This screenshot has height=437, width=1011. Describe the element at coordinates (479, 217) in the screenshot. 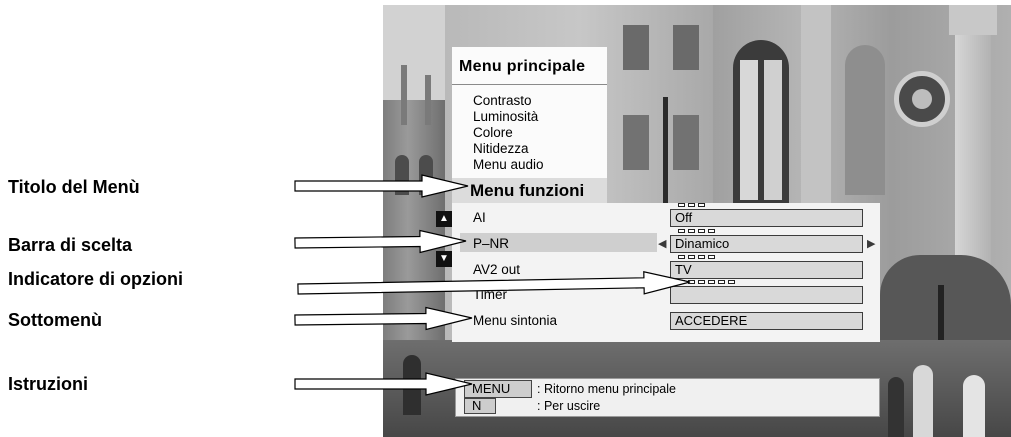

I see `row-label: AI` at that location.